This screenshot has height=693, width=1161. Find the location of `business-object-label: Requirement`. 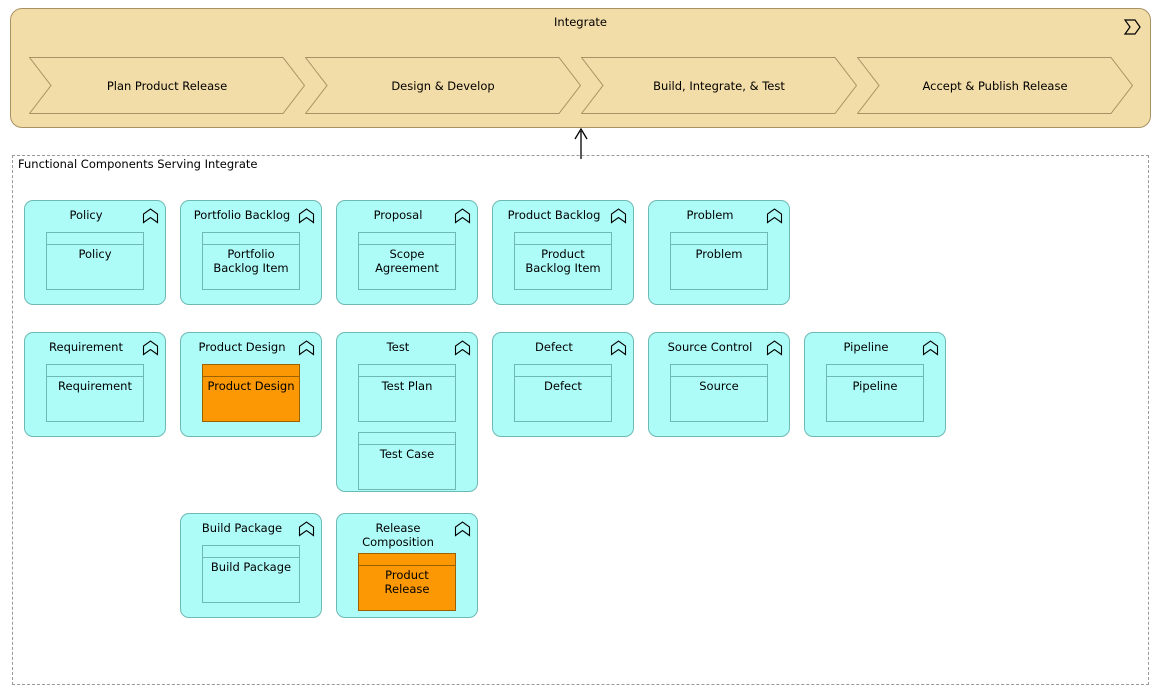

business-object-label: Requirement is located at coordinates (95, 386).